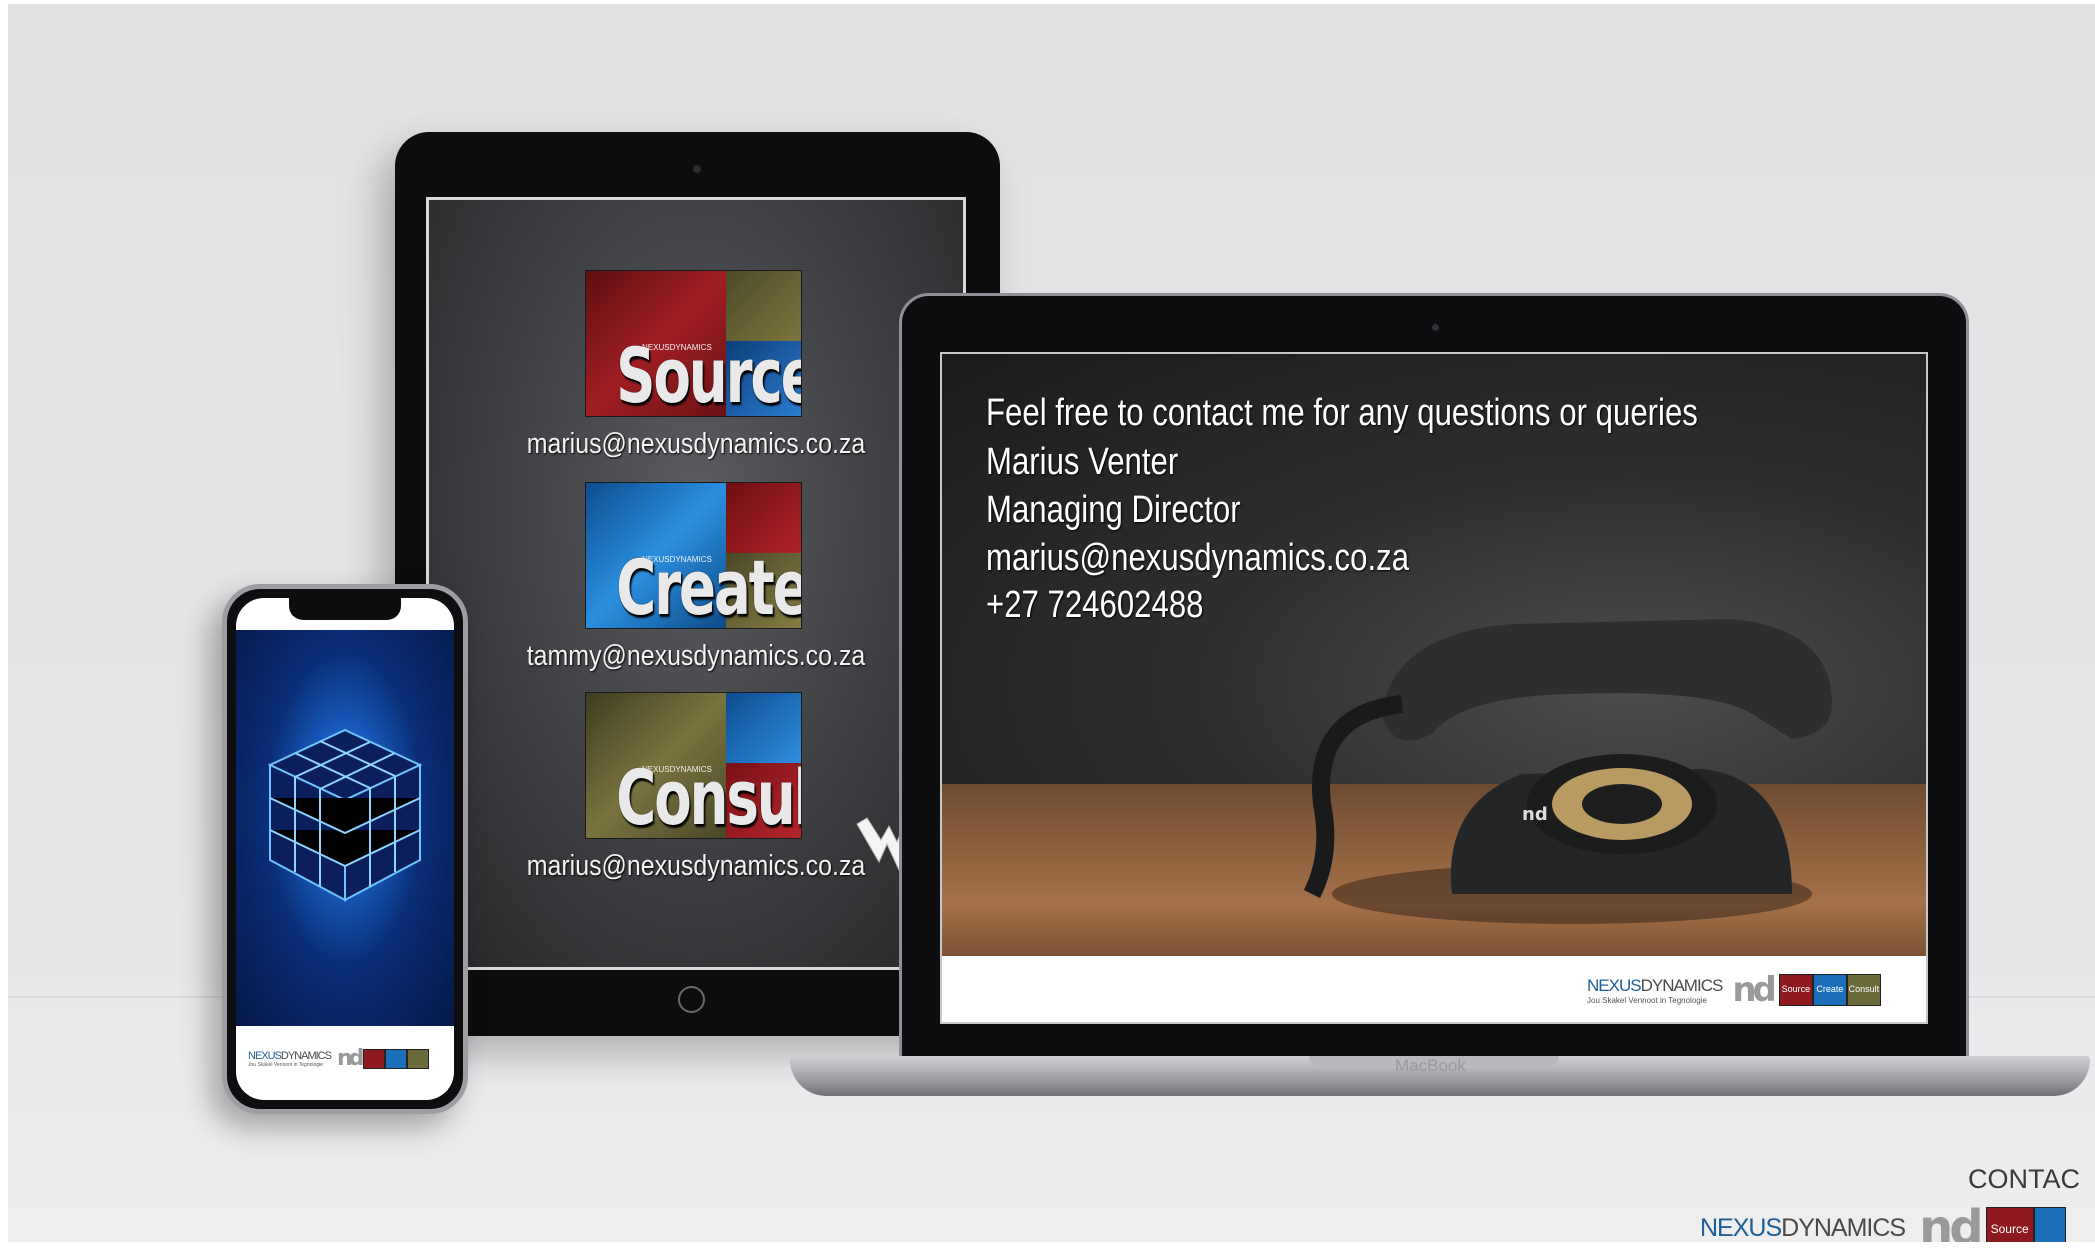 The height and width of the screenshot is (1248, 2095). What do you see at coordinates (1829, 990) in the screenshot?
I see `mini-tile-create: Create` at bounding box center [1829, 990].